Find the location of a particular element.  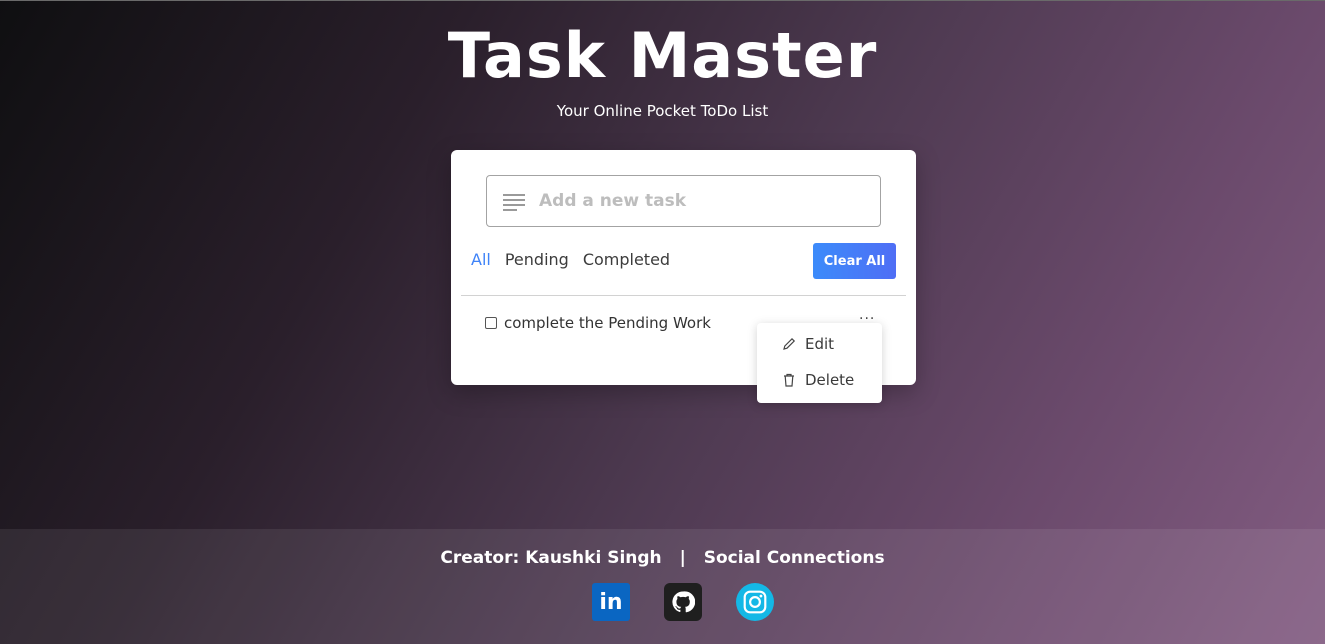

clear-all-button: Clear All is located at coordinates (854, 261).